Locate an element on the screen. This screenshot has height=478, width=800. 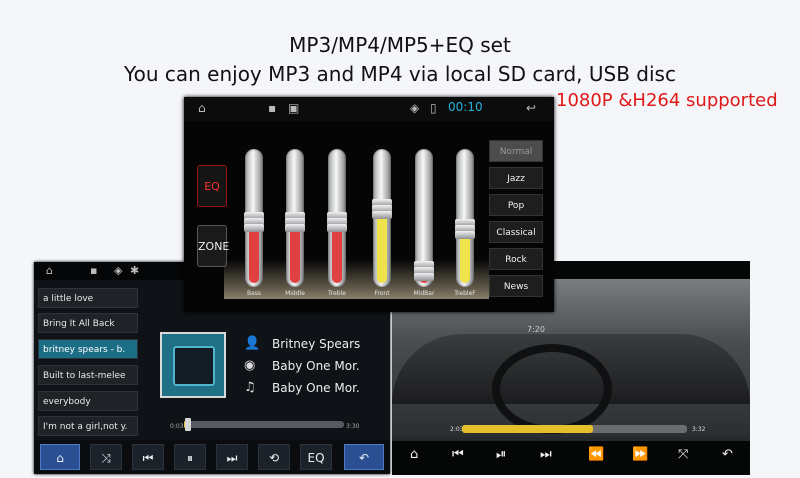
home-icon: ⌂ is located at coordinates (414, 454).